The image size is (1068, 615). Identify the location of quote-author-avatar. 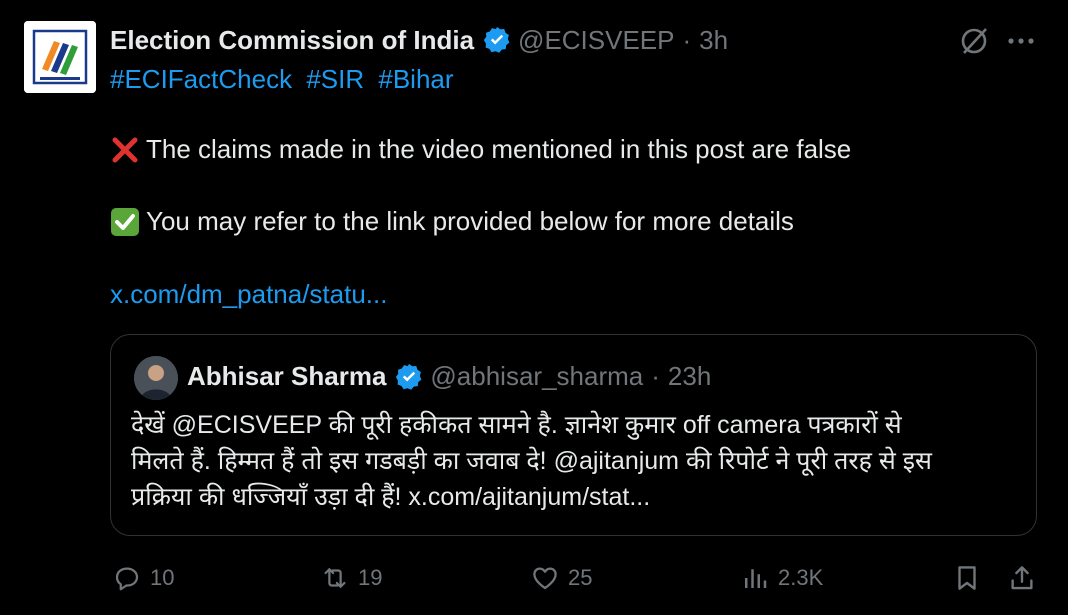
(156, 378).